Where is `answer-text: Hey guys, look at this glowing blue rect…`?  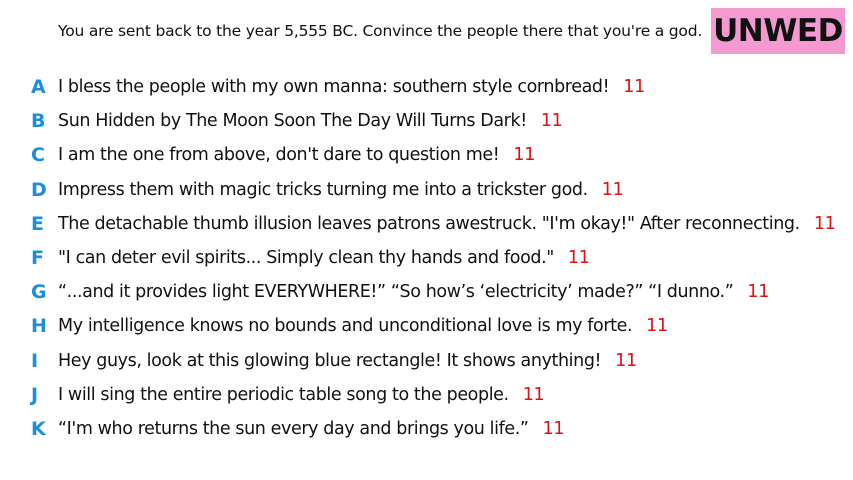
answer-text: Hey guys, look at this glowing blue rect… is located at coordinates (330, 360).